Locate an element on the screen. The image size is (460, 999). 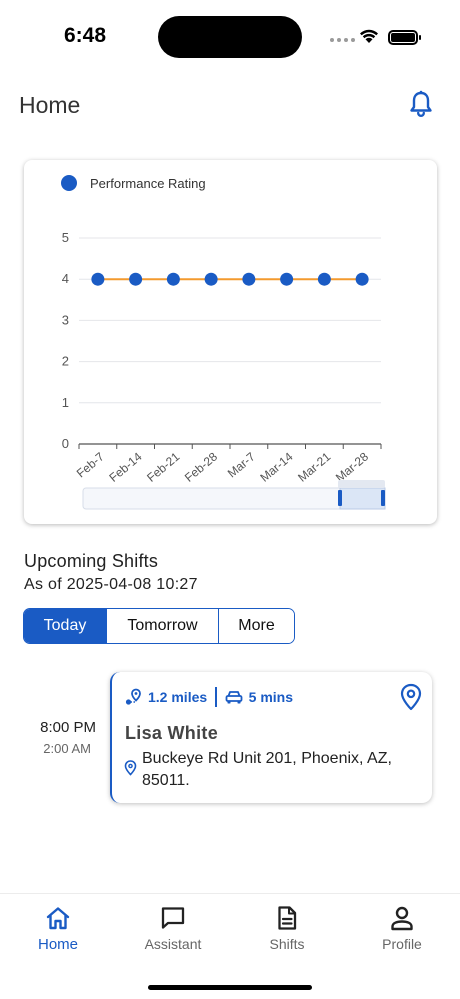
nav-shifts-label: Shifts is located at coordinates (287, 944).